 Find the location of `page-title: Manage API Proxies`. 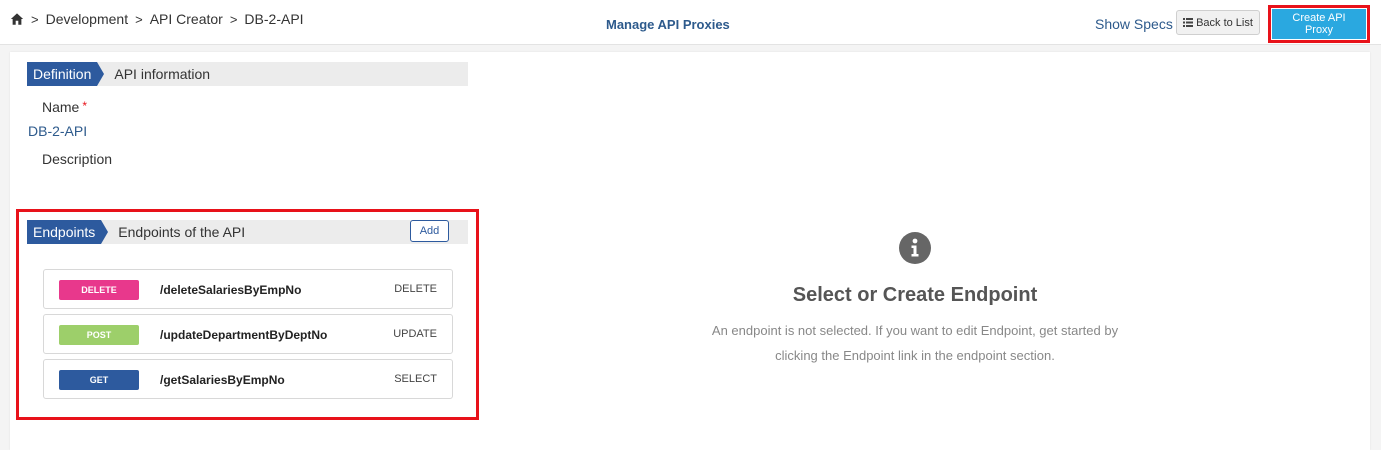

page-title: Manage API Proxies is located at coordinates (668, 24).